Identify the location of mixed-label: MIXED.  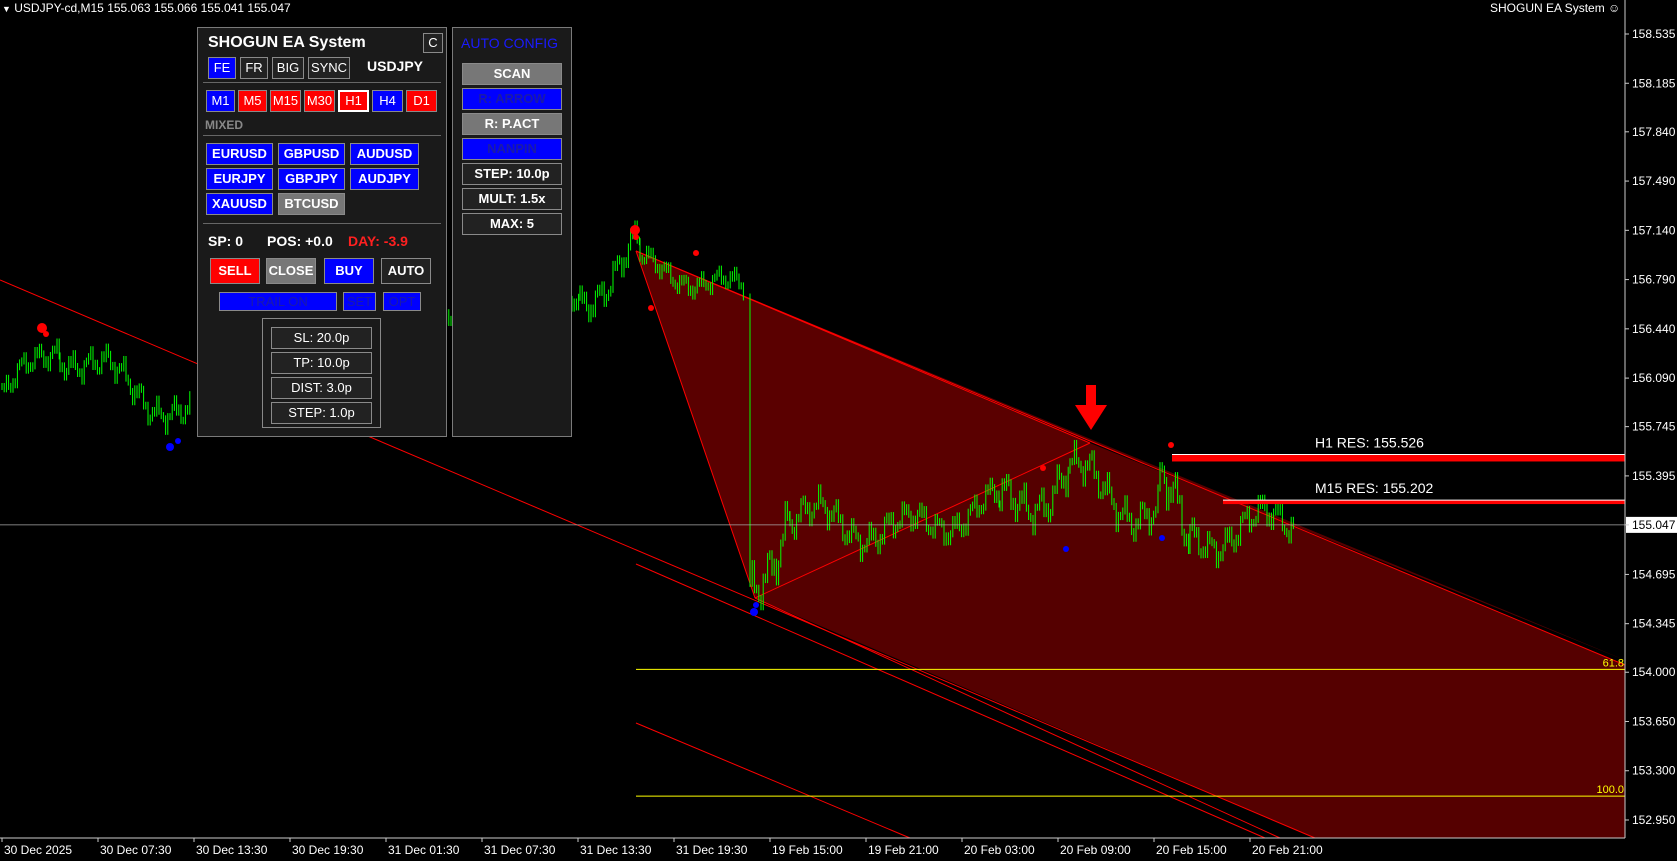
(224, 125).